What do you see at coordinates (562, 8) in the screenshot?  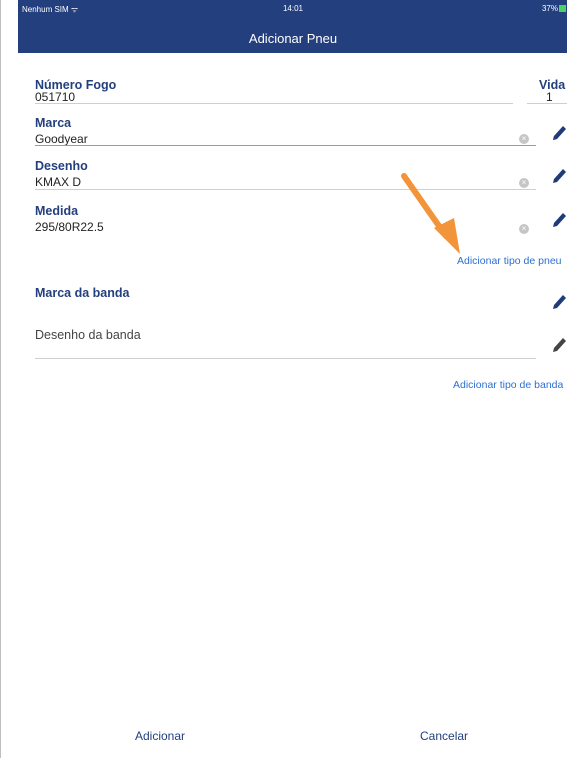 I see `battery-icon` at bounding box center [562, 8].